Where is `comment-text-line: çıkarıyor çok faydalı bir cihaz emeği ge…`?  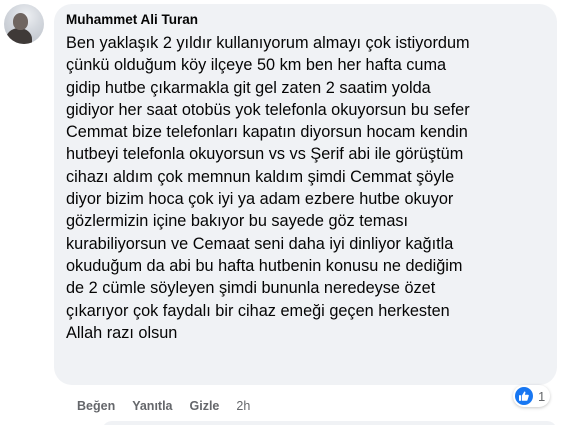 comment-text-line: çıkarıyor çok faydalı bir cihaz emeği ge… is located at coordinates (258, 310).